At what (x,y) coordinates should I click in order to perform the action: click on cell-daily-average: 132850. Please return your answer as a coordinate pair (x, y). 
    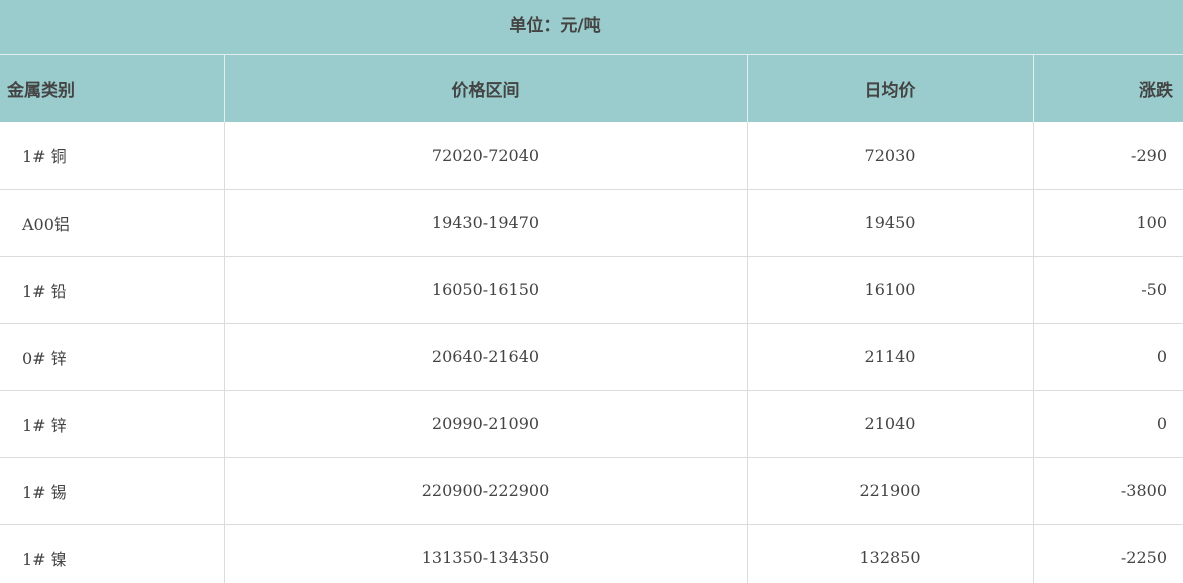
    Looking at the image, I should click on (889, 553).